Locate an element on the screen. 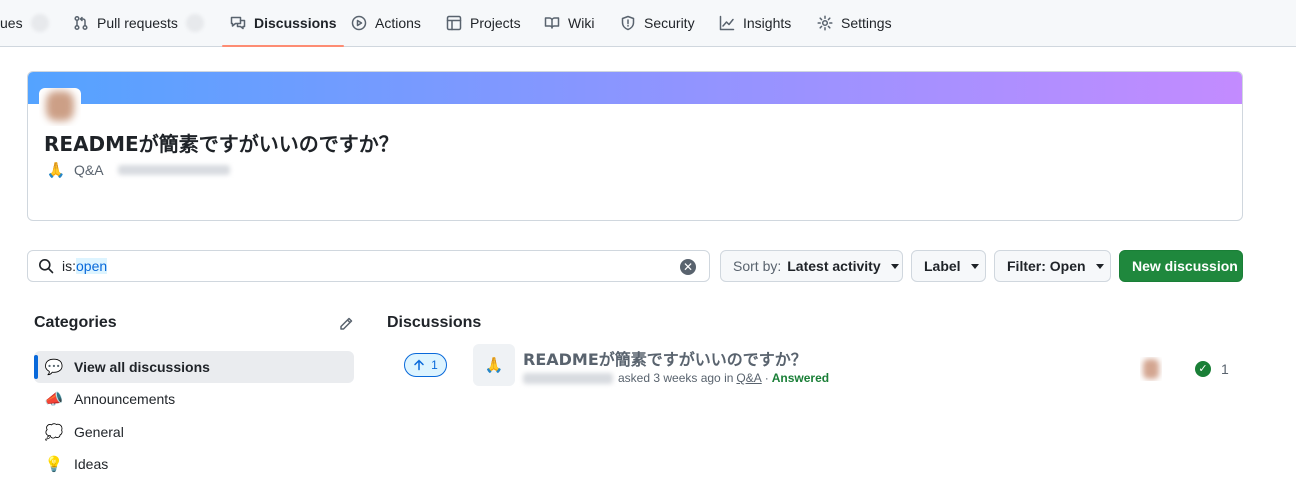  tab-label: ues is located at coordinates (11, 23).